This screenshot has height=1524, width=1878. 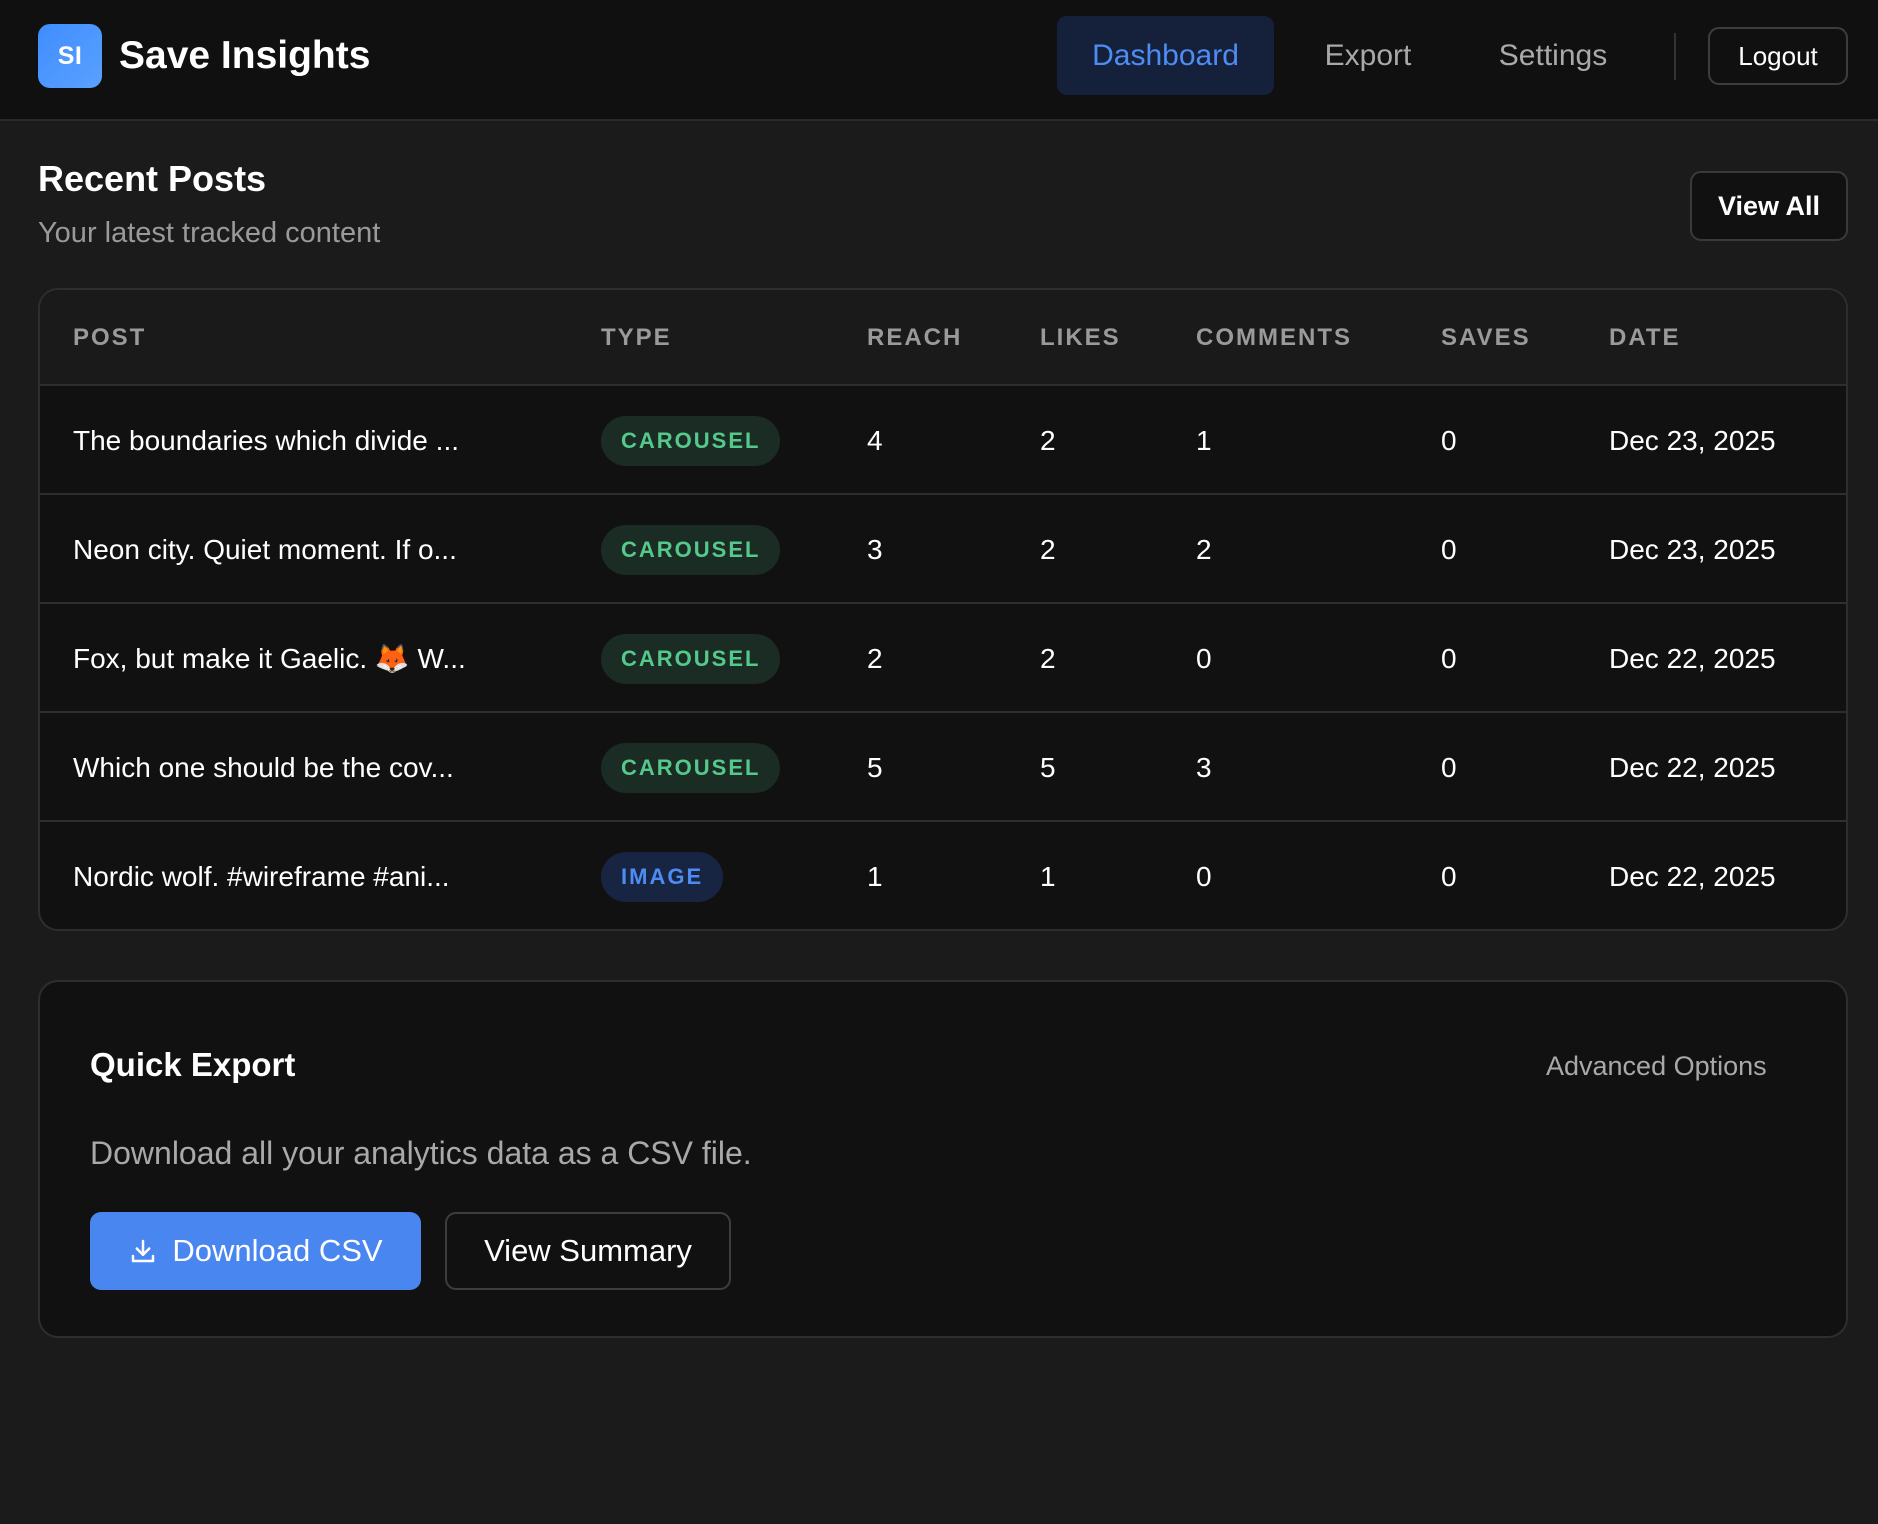 I want to click on column-header-saves: SAVES, so click(x=1486, y=338).